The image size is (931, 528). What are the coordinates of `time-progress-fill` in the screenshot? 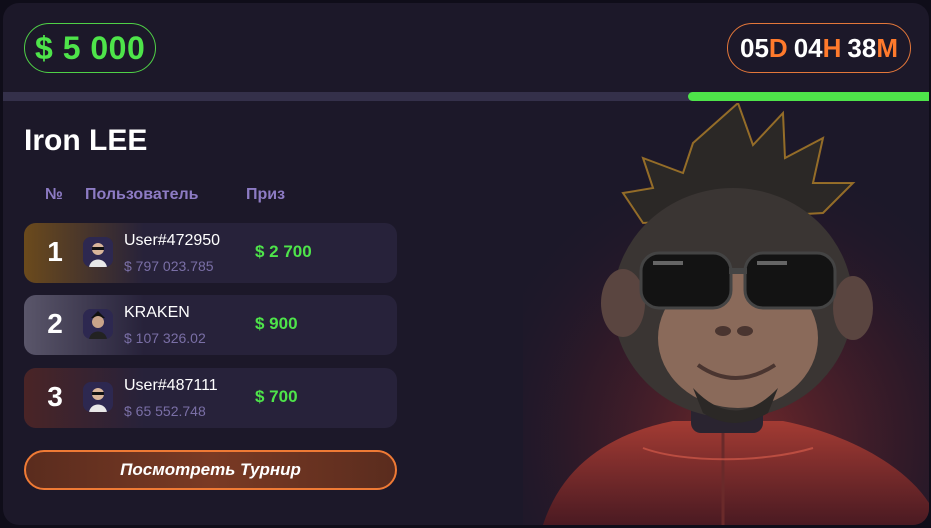 It's located at (808, 96).